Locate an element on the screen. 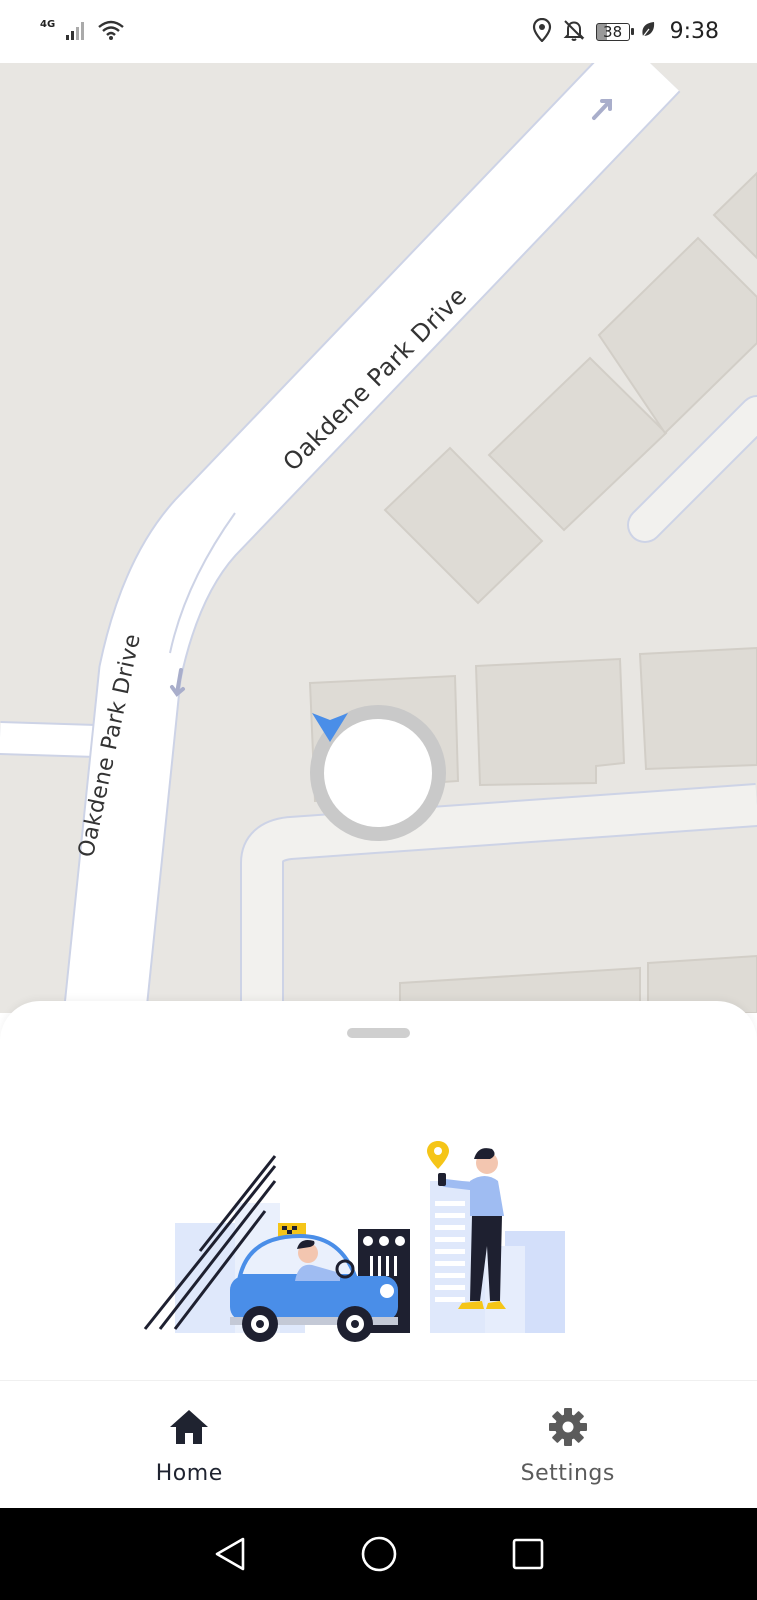 The image size is (757, 1600). location-icon is located at coordinates (542, 31).